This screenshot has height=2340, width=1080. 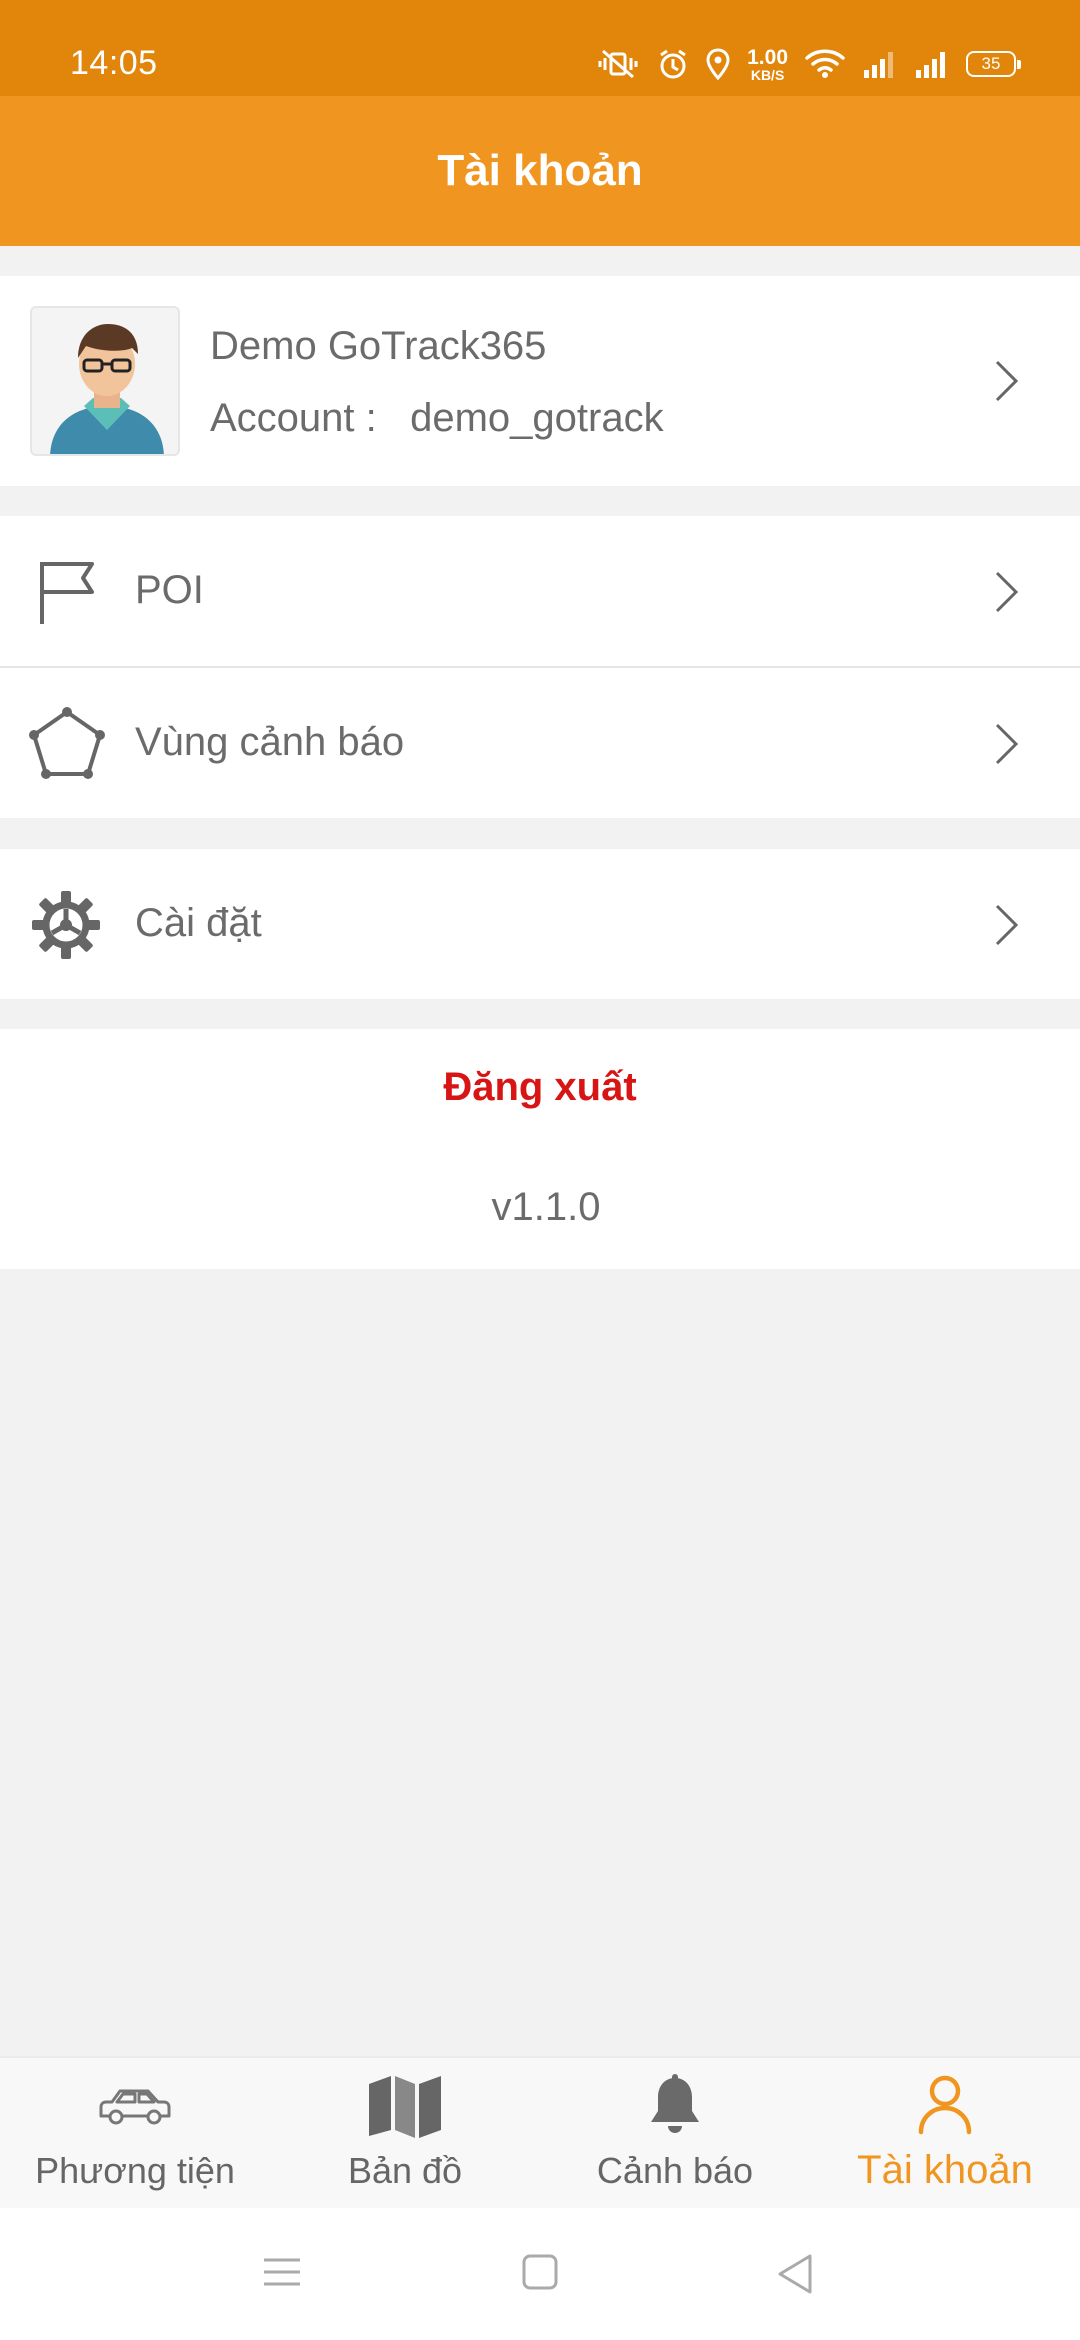 I want to click on nav-item-account: Tài khoản, so click(x=945, y=2133).